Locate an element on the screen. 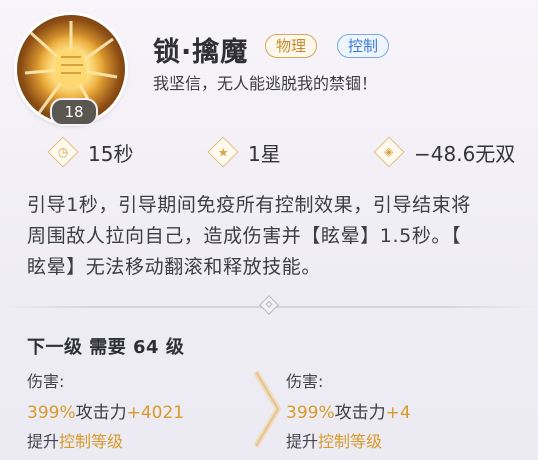 This screenshot has width=538, height=460. next-damage-stat: 攻击力 is located at coordinates (360, 413).